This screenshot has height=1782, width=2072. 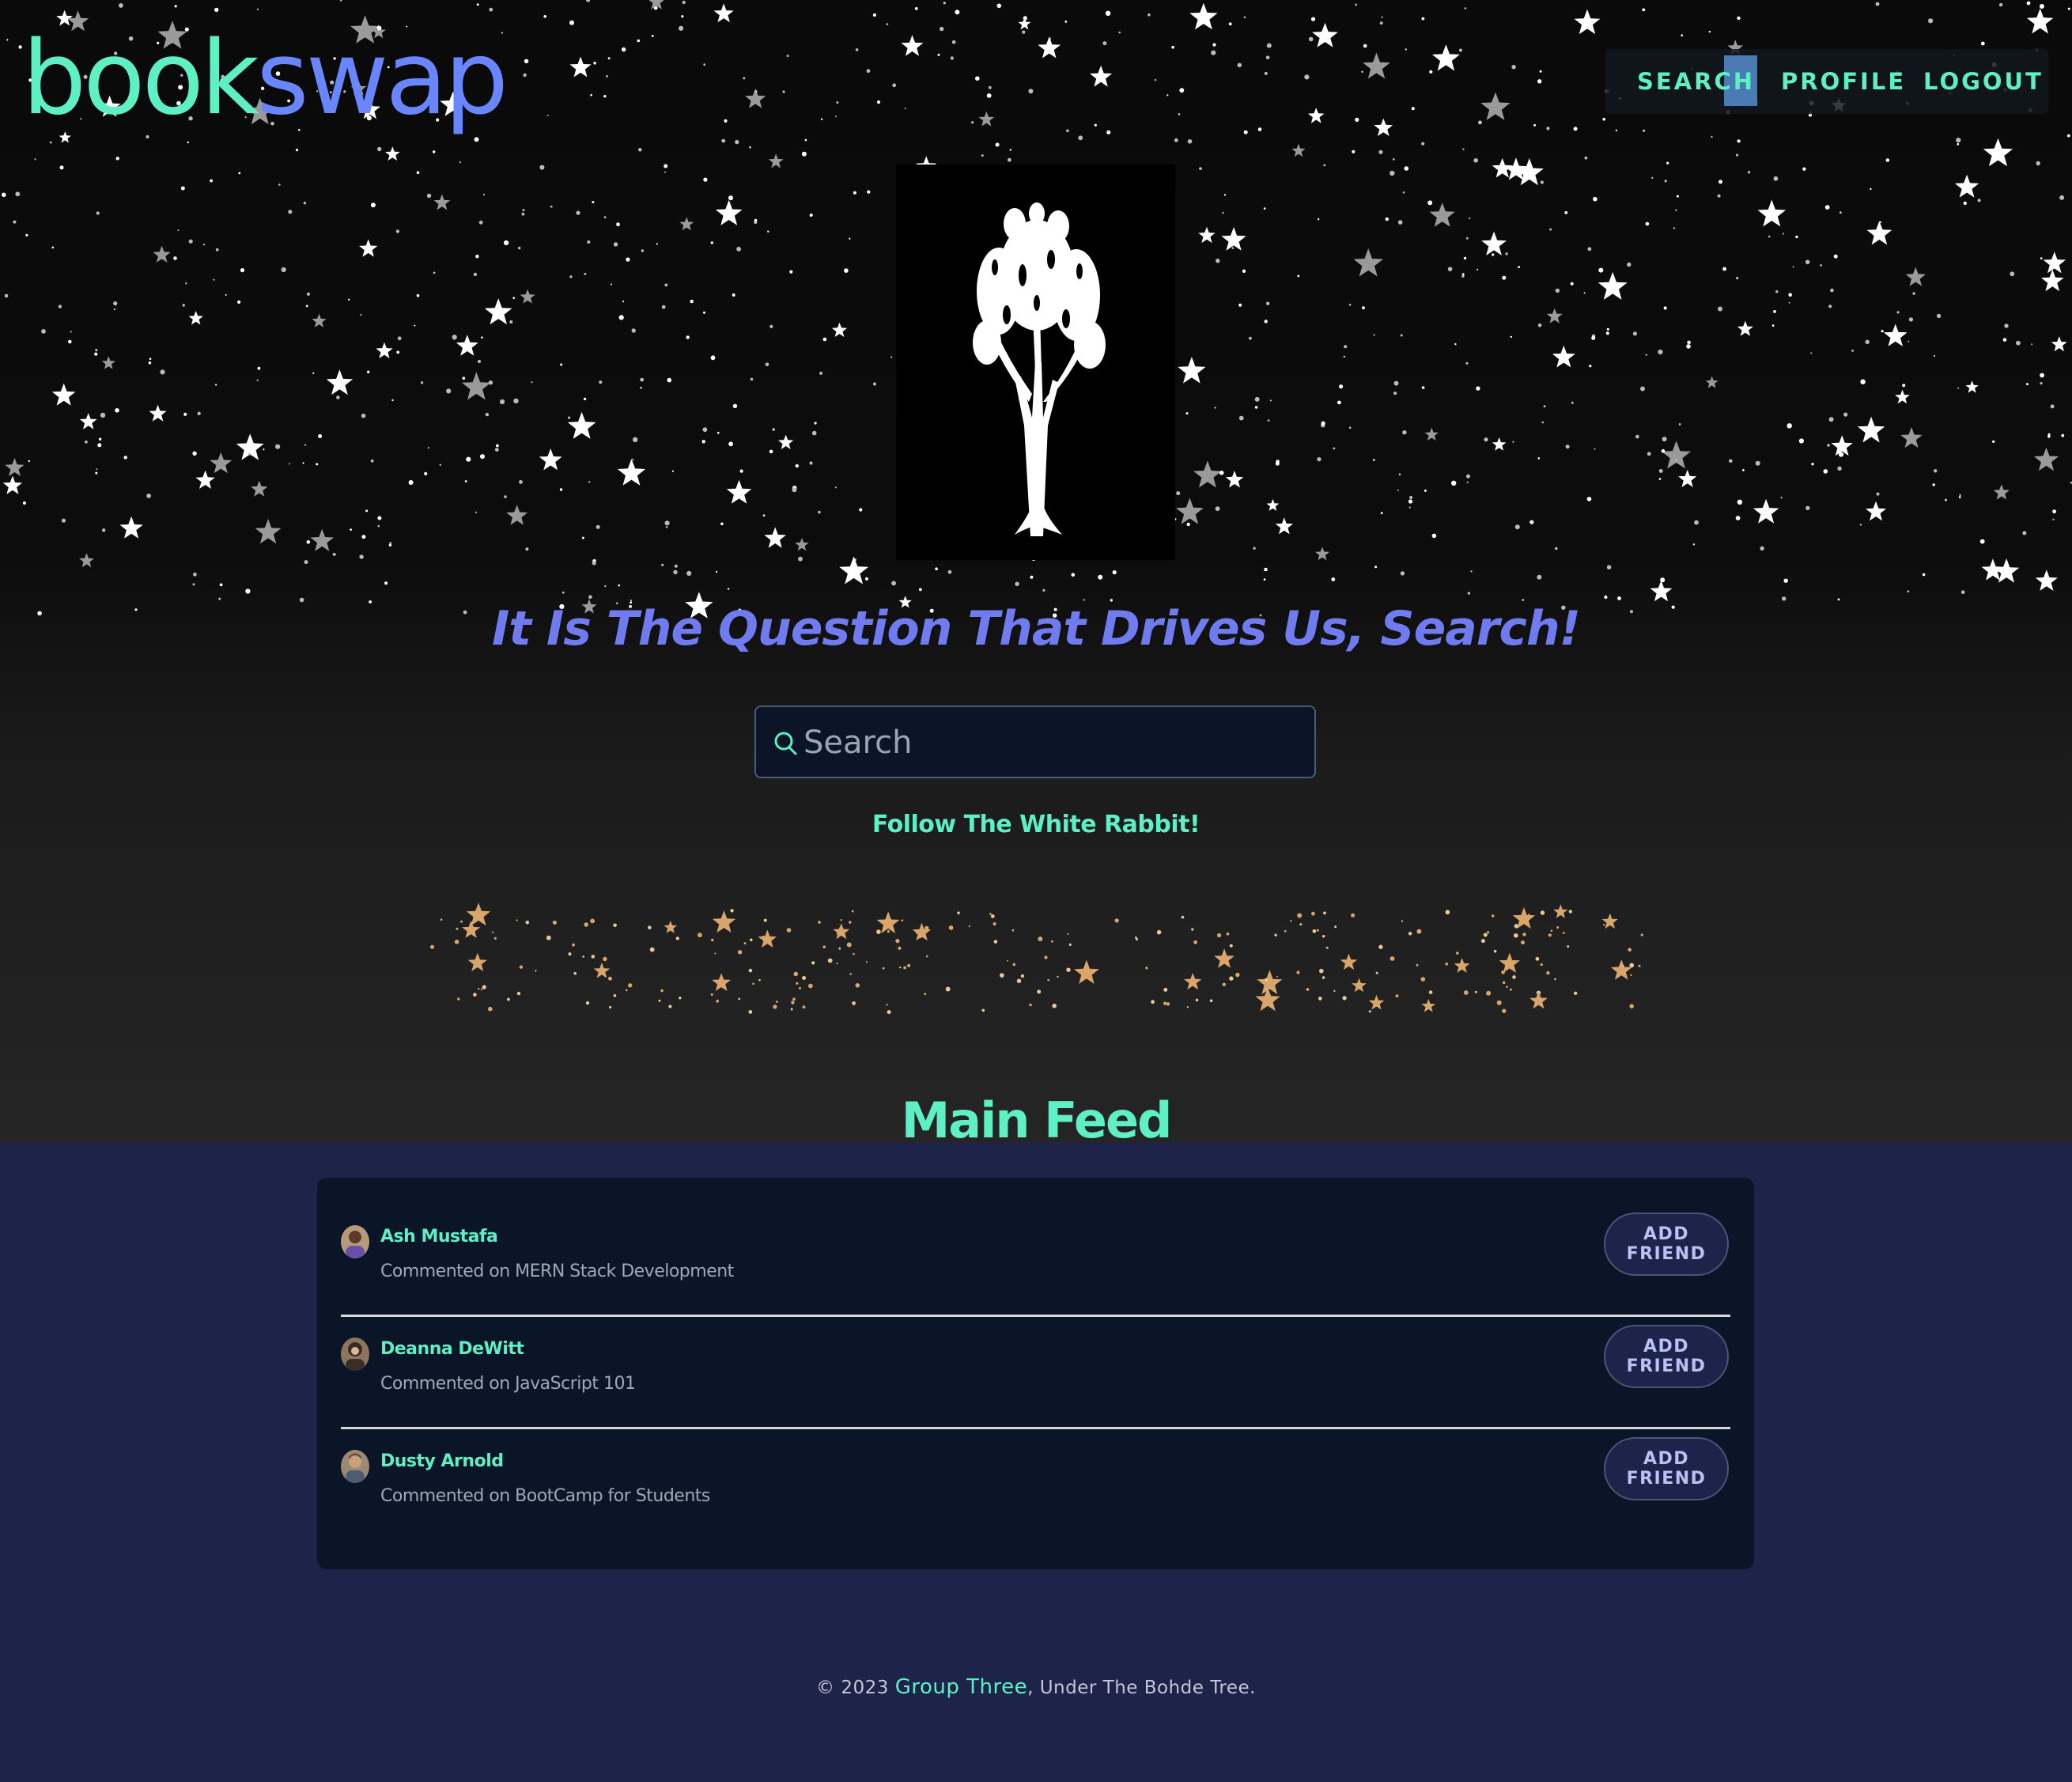 I want to click on feed-user-name: Ash Mustafa, so click(x=439, y=1237).